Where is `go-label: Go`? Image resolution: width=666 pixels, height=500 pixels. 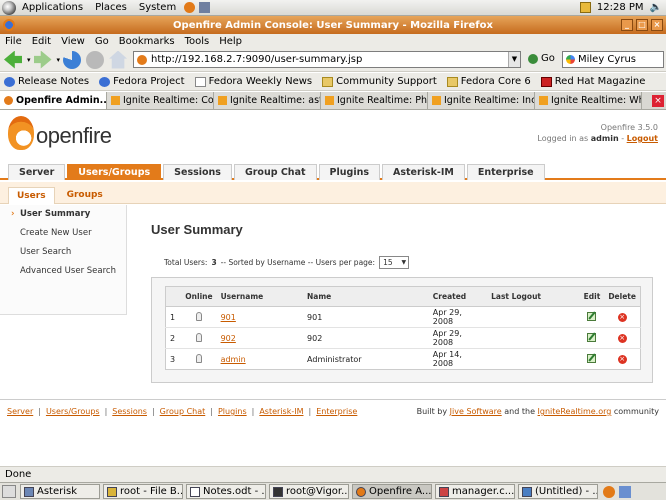 go-label: Go is located at coordinates (548, 58).